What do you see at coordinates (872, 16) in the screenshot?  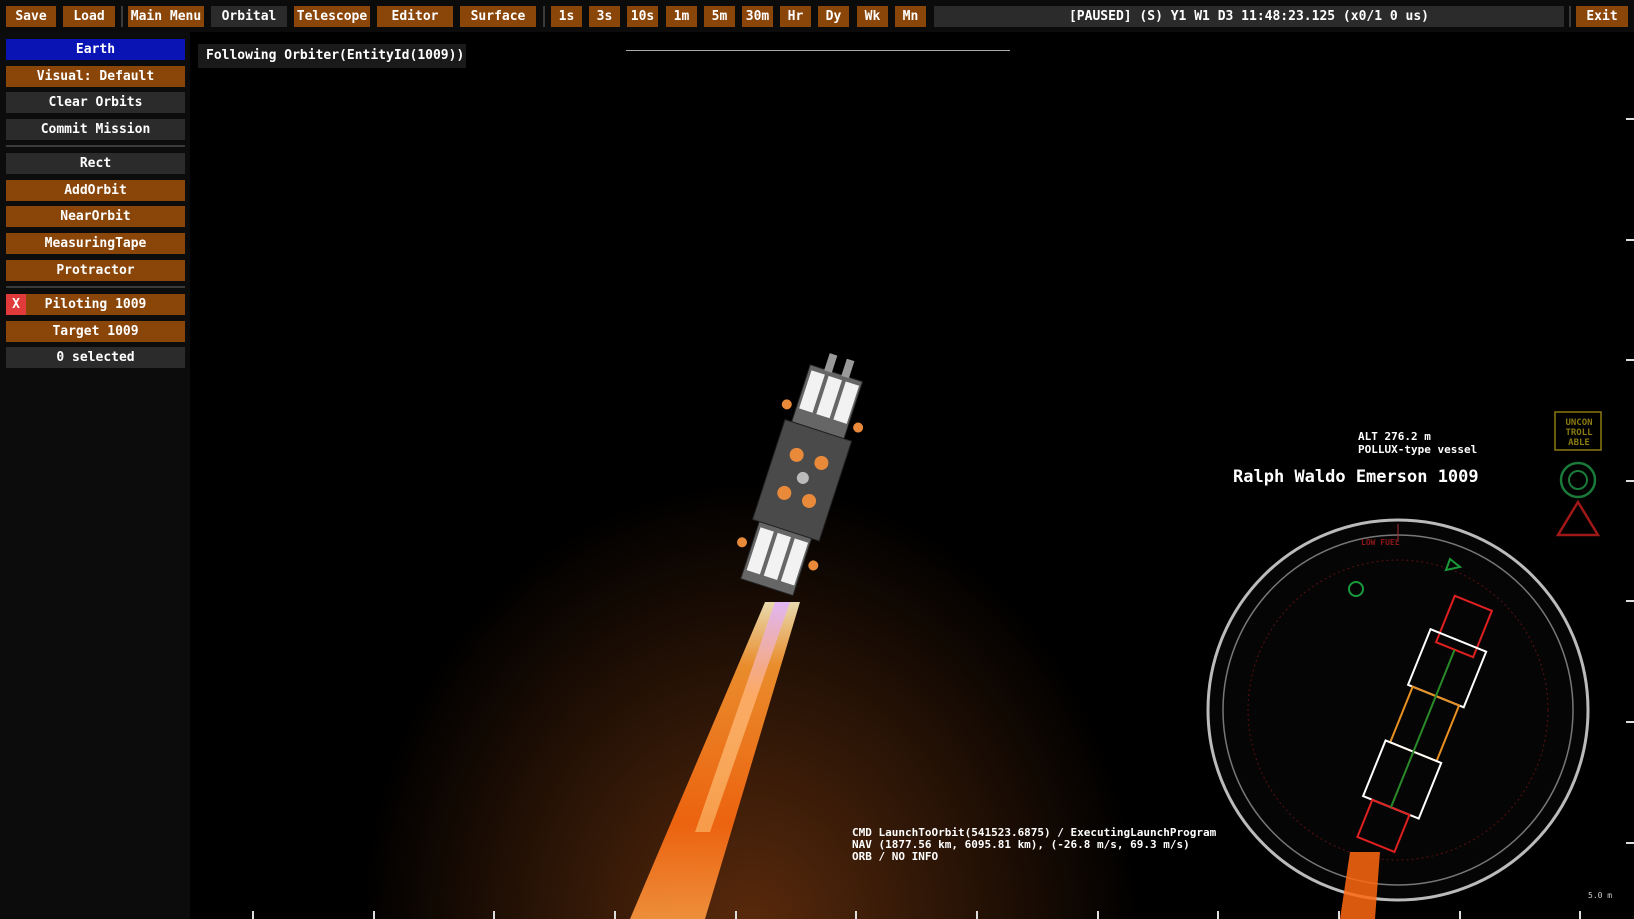 I see `time-step-week-button: Wk` at bounding box center [872, 16].